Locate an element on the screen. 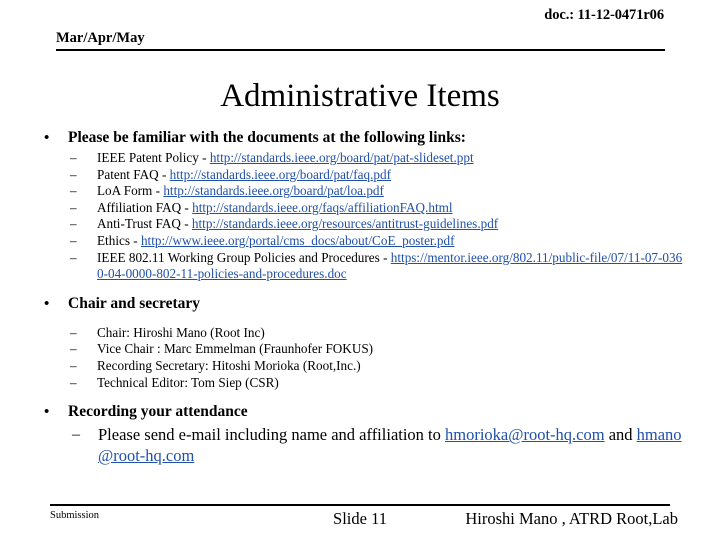  footer-author: Hiroshi Mano , ATRD Root,Lab is located at coordinates (571, 518).